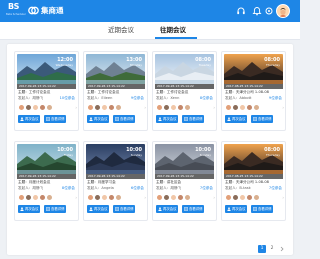  Describe the element at coordinates (272, 249) in the screenshot. I see `page-2-button: 2` at that location.